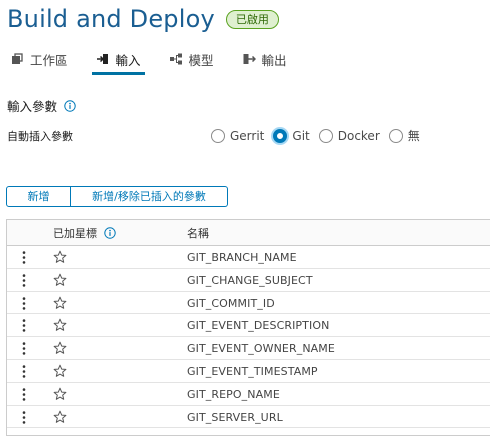 The width and height of the screenshot is (490, 436). Describe the element at coordinates (17, 58) in the screenshot. I see `workspace-icon` at that location.